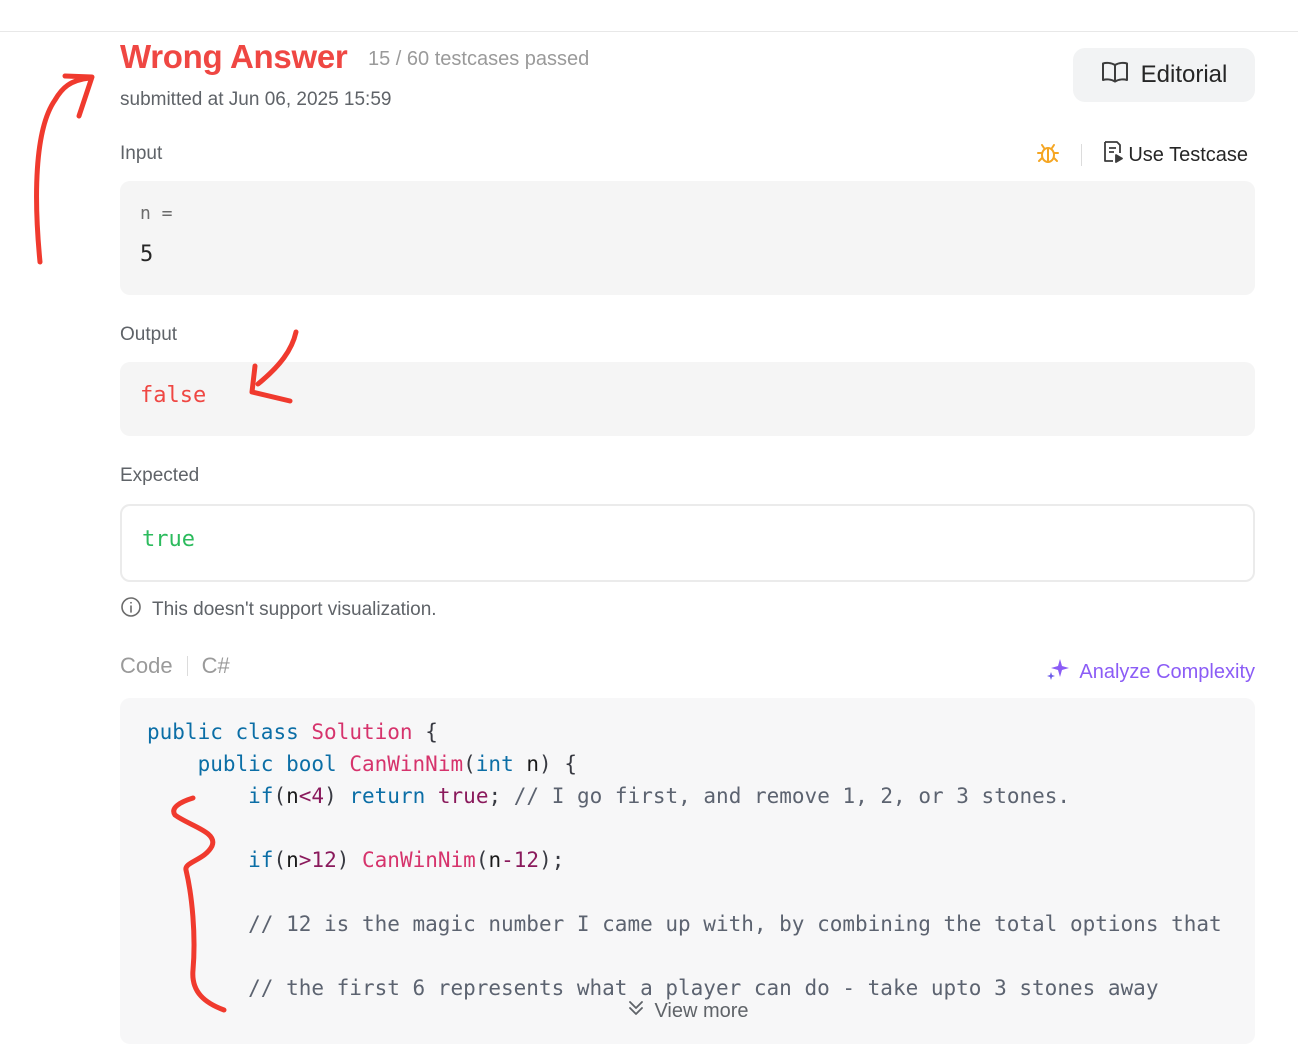  I want to click on editorial-label: Editorial, so click(1184, 74).